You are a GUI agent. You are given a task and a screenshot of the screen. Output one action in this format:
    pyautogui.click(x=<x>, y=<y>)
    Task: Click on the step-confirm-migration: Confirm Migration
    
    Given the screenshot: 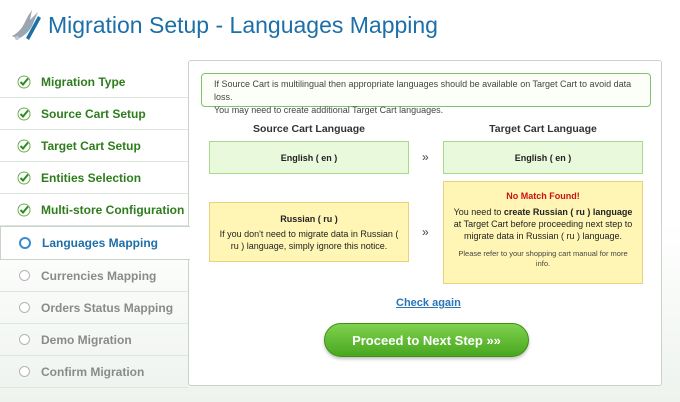 What is the action you would take?
    pyautogui.click(x=94, y=372)
    